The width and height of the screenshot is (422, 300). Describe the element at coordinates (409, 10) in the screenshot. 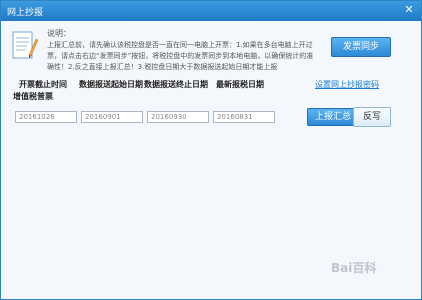

I see `close-icon: ✕` at that location.